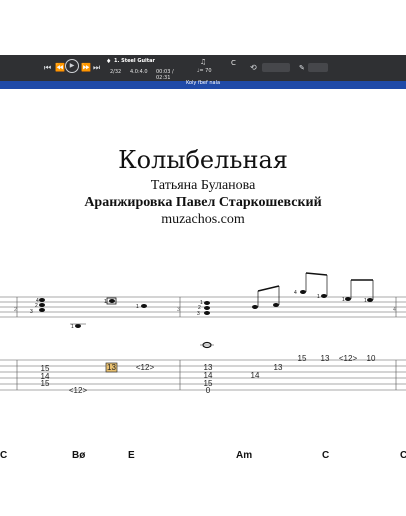 The image size is (406, 516). I want to click on highlighted-note: 1, so click(110, 301).